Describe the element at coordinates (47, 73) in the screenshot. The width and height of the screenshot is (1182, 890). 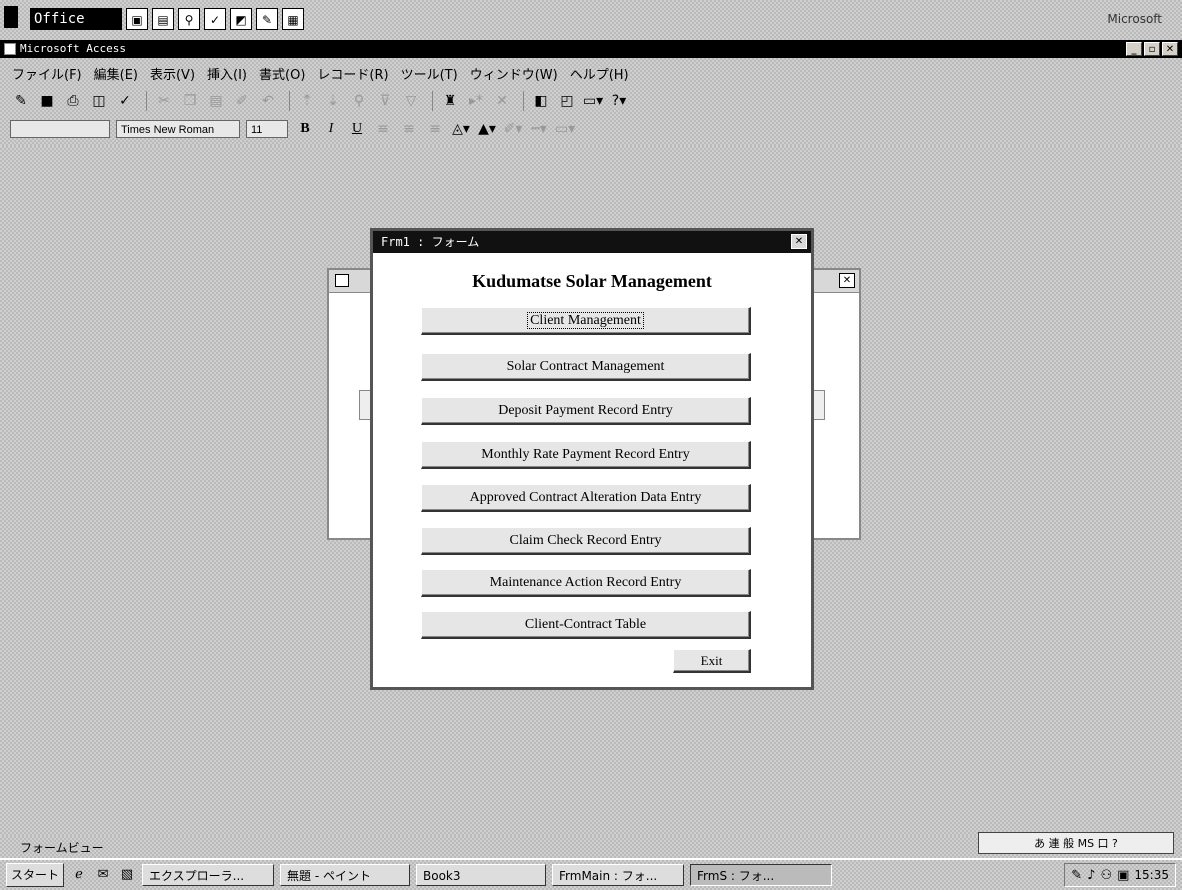
I see `menu-file: ファイル(F)` at that location.